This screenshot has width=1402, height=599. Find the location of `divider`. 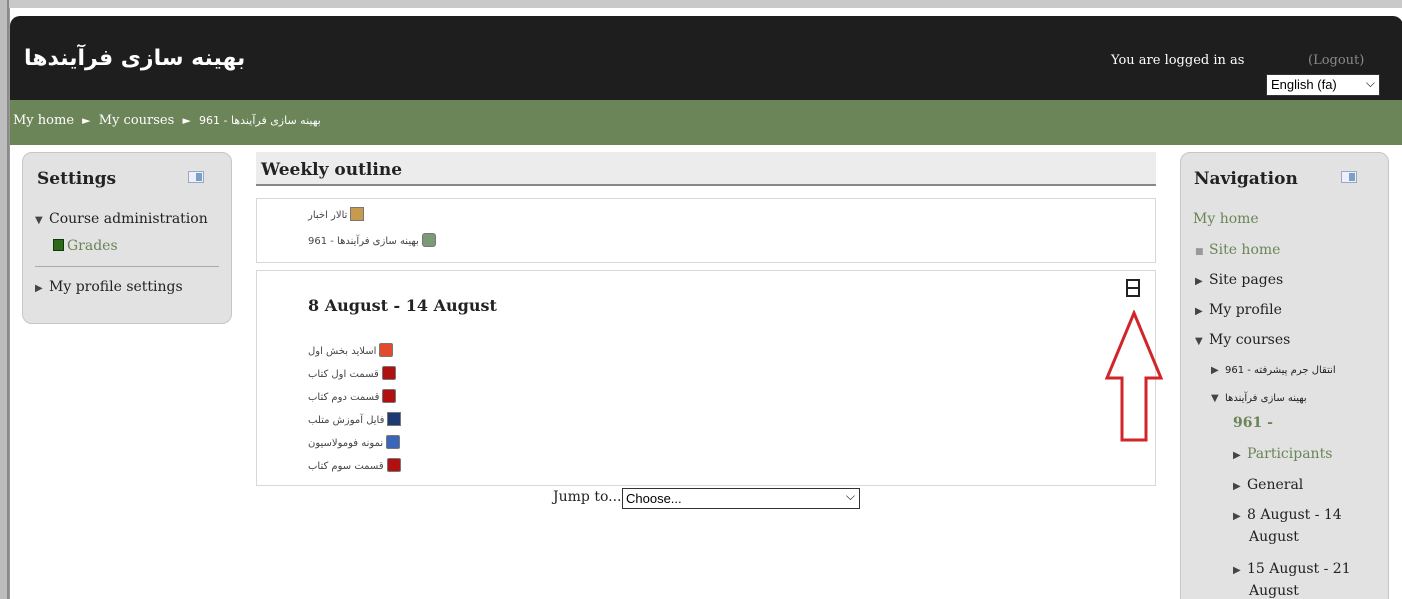

divider is located at coordinates (127, 266).